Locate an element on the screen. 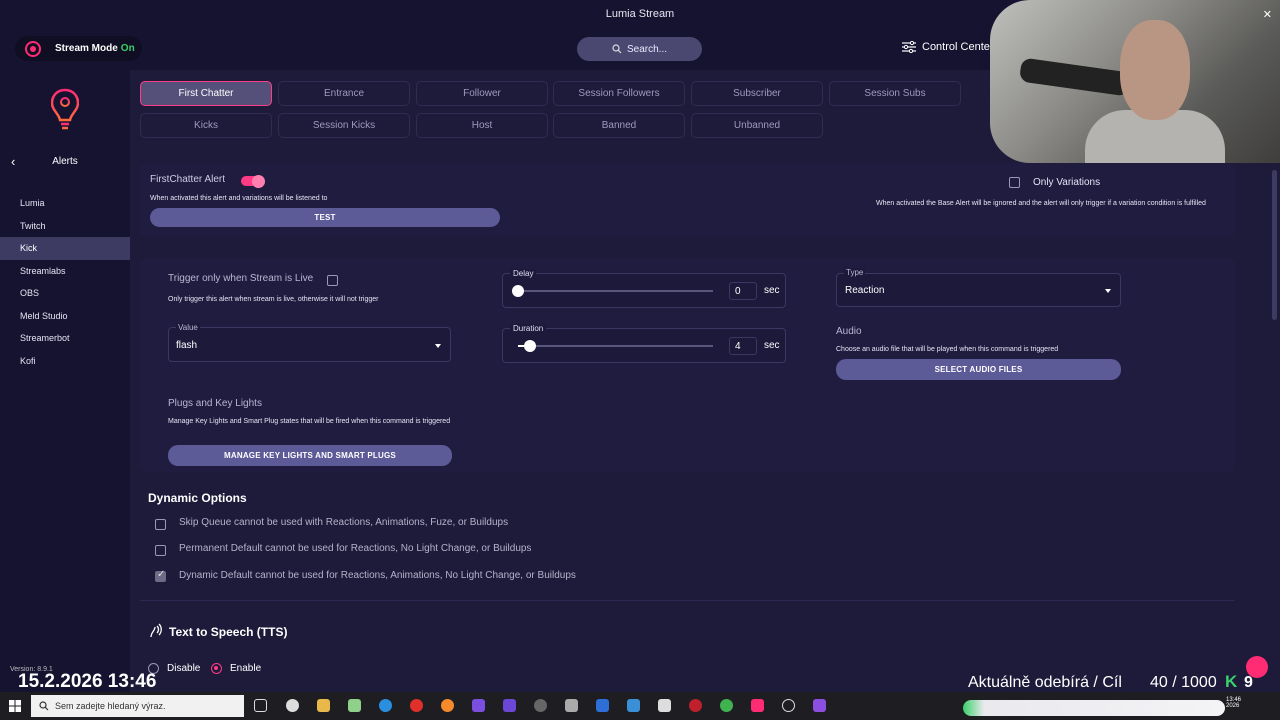 The width and height of the screenshot is (1280, 720). skip-queue-checkbox is located at coordinates (160, 524).